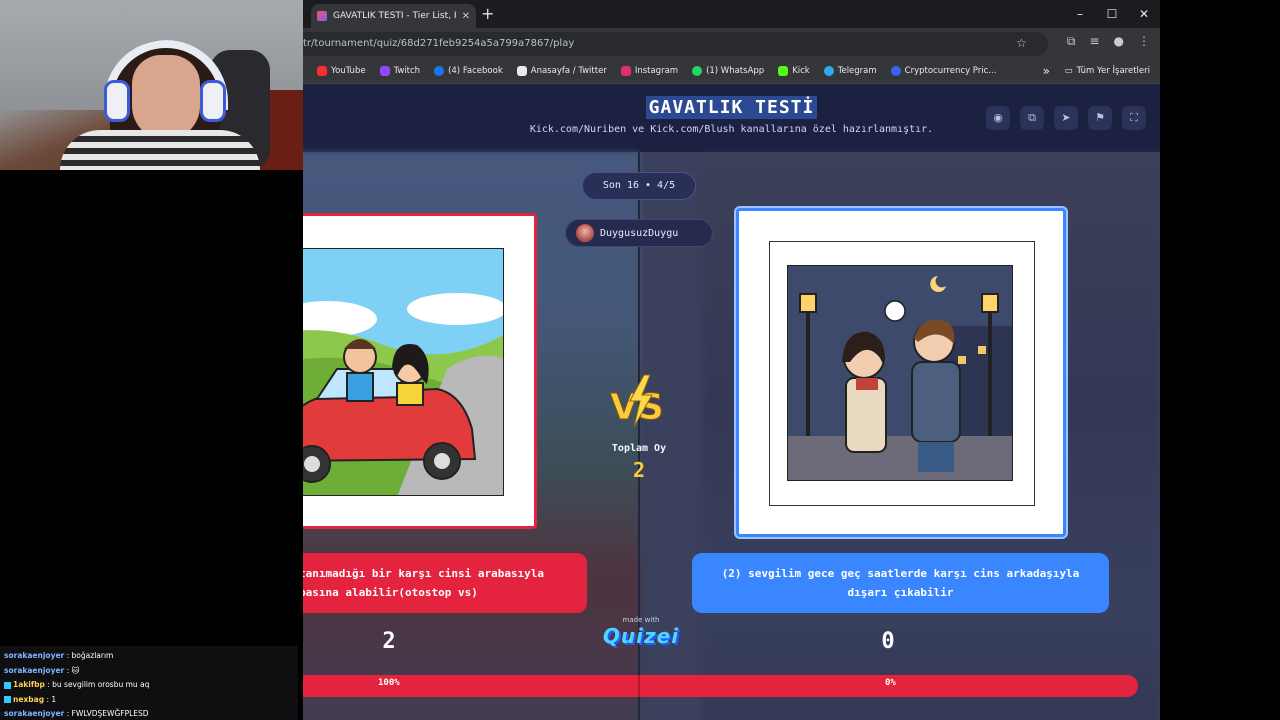 This screenshot has height=720, width=1280. I want to click on tab-title: GAVATLIK TESTİ - Tier List, Kör, so click(394, 16).